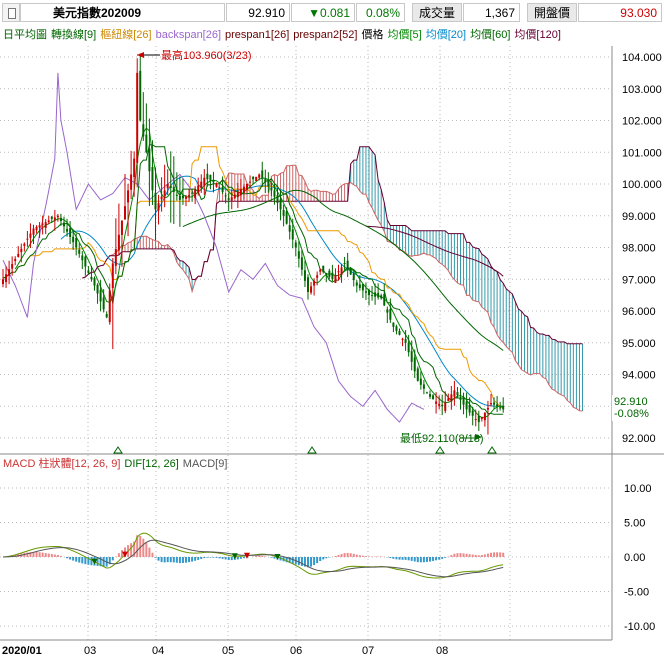 The width and height of the screenshot is (664, 664). What do you see at coordinates (404, 34) in the screenshot?
I see `price-legend-item: 均價[5]` at bounding box center [404, 34].